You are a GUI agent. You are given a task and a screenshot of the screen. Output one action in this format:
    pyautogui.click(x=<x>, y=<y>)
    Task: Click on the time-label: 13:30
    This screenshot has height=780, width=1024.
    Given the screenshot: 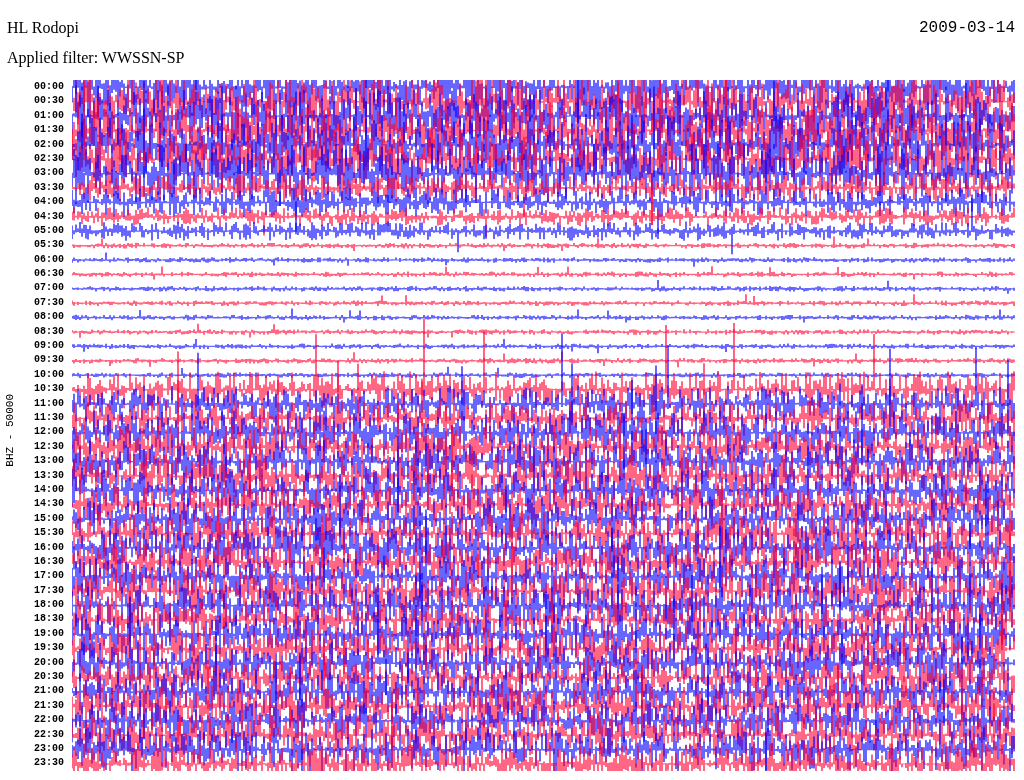 What is the action you would take?
    pyautogui.click(x=49, y=475)
    